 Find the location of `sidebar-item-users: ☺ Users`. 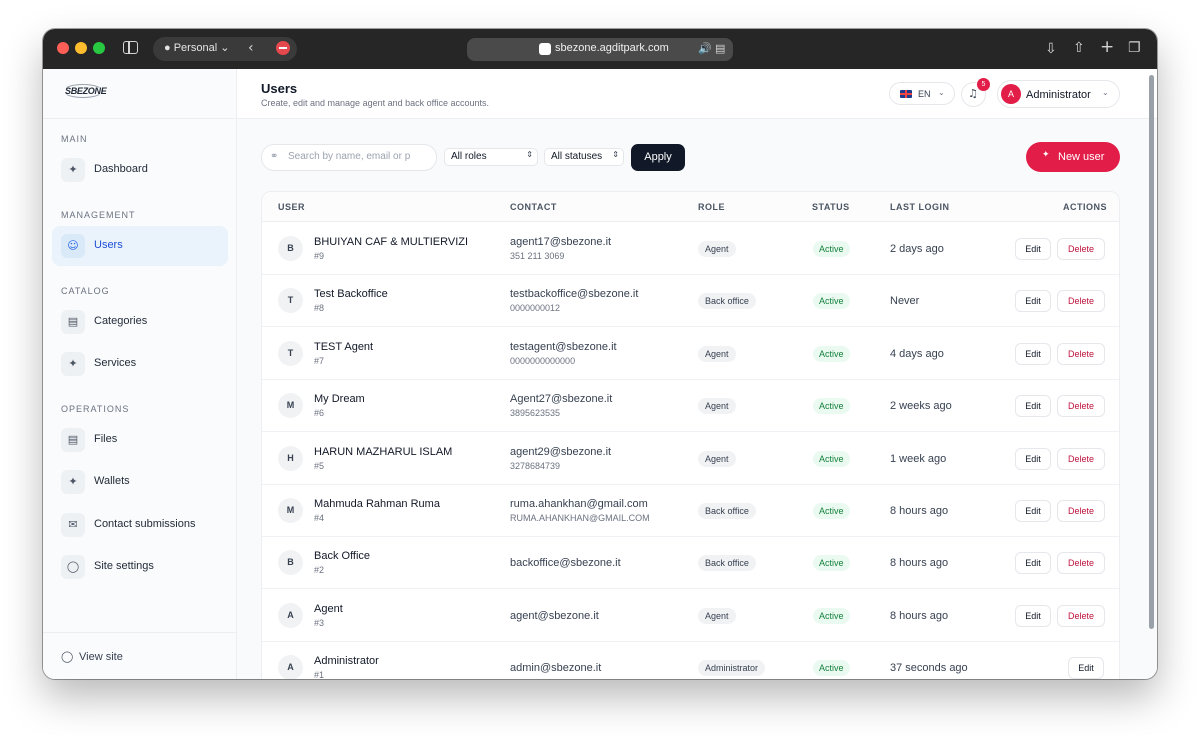

sidebar-item-users: ☺ Users is located at coordinates (140, 246).